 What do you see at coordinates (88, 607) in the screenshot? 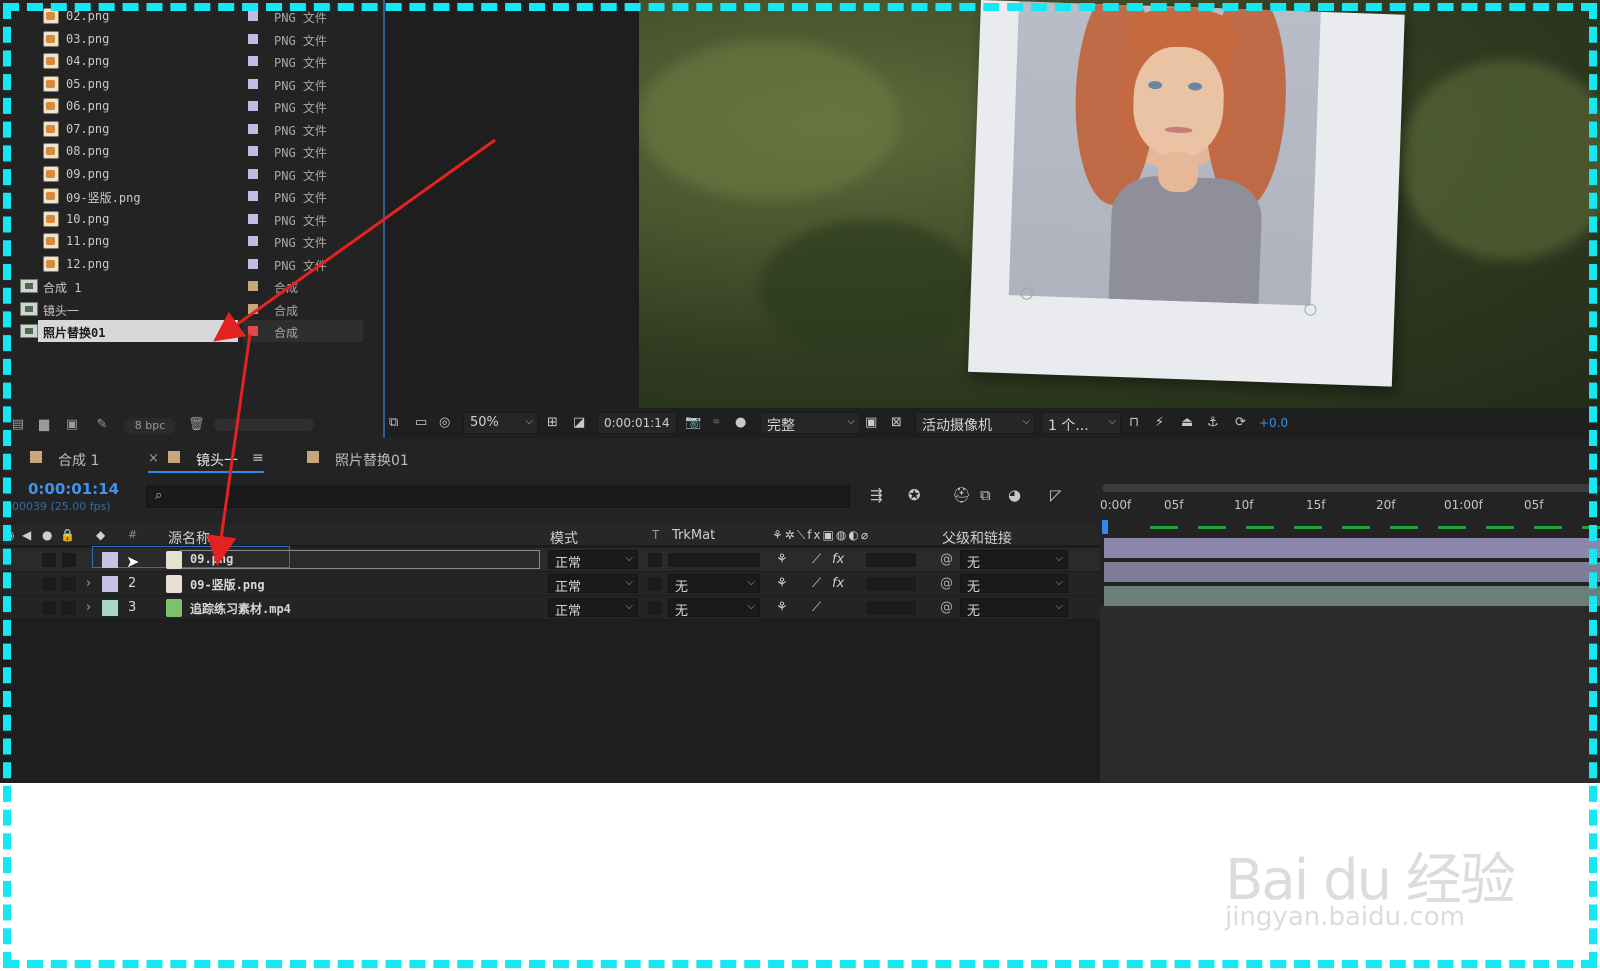
I see `expand-arrow-icon: ›` at bounding box center [88, 607].